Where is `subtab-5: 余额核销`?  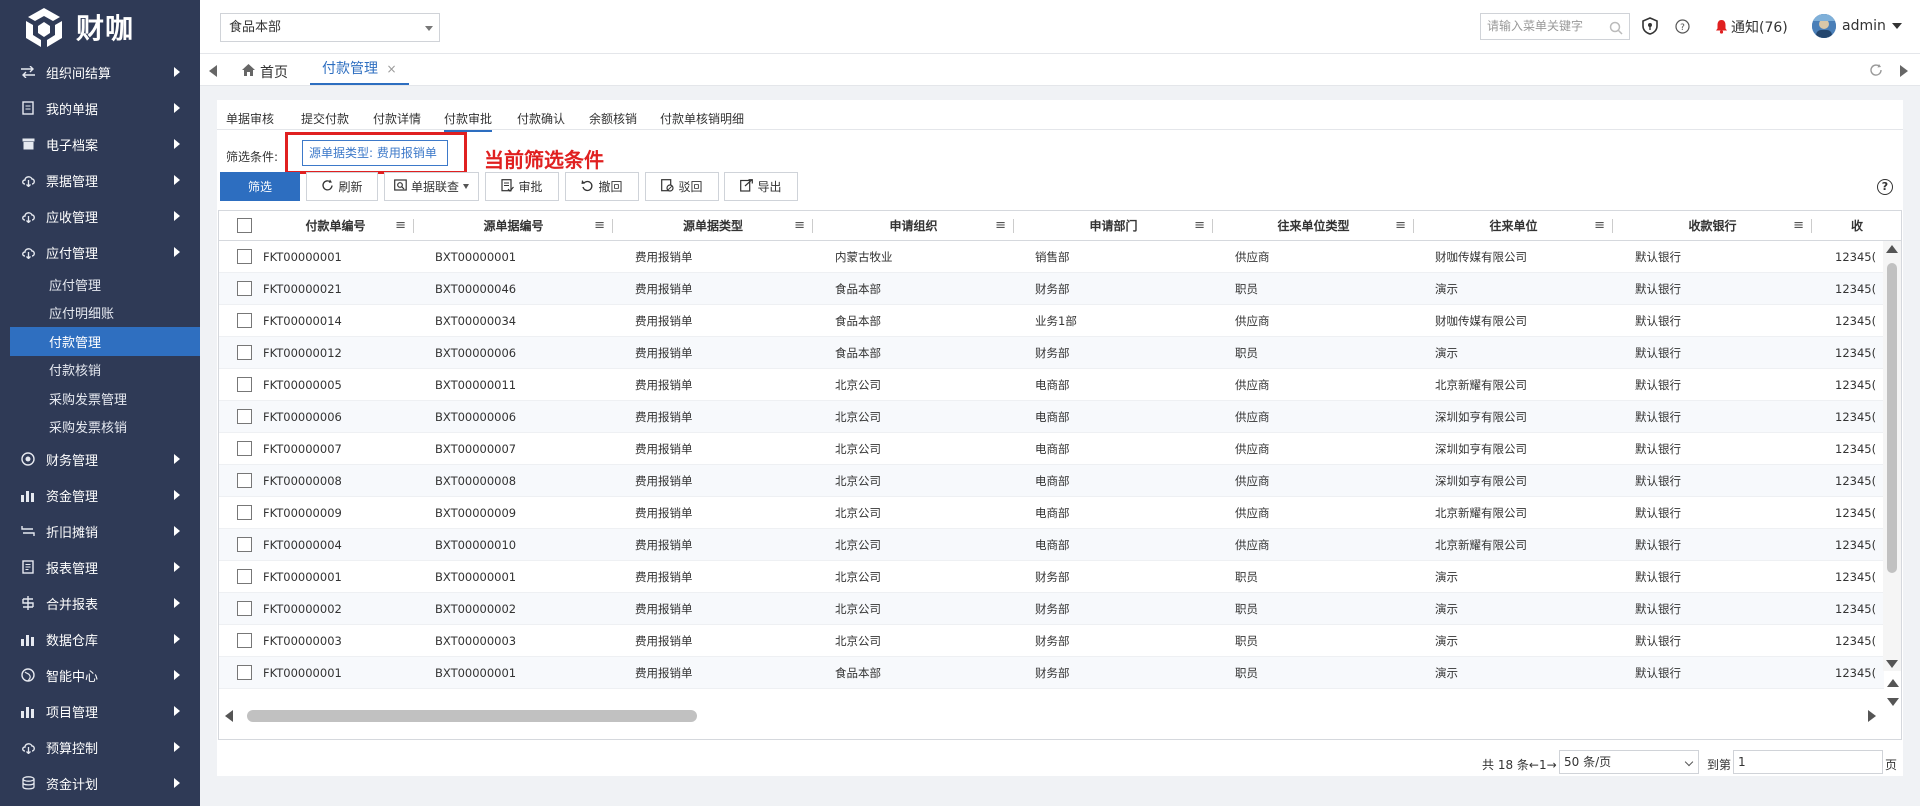 subtab-5: 余额核销 is located at coordinates (613, 118).